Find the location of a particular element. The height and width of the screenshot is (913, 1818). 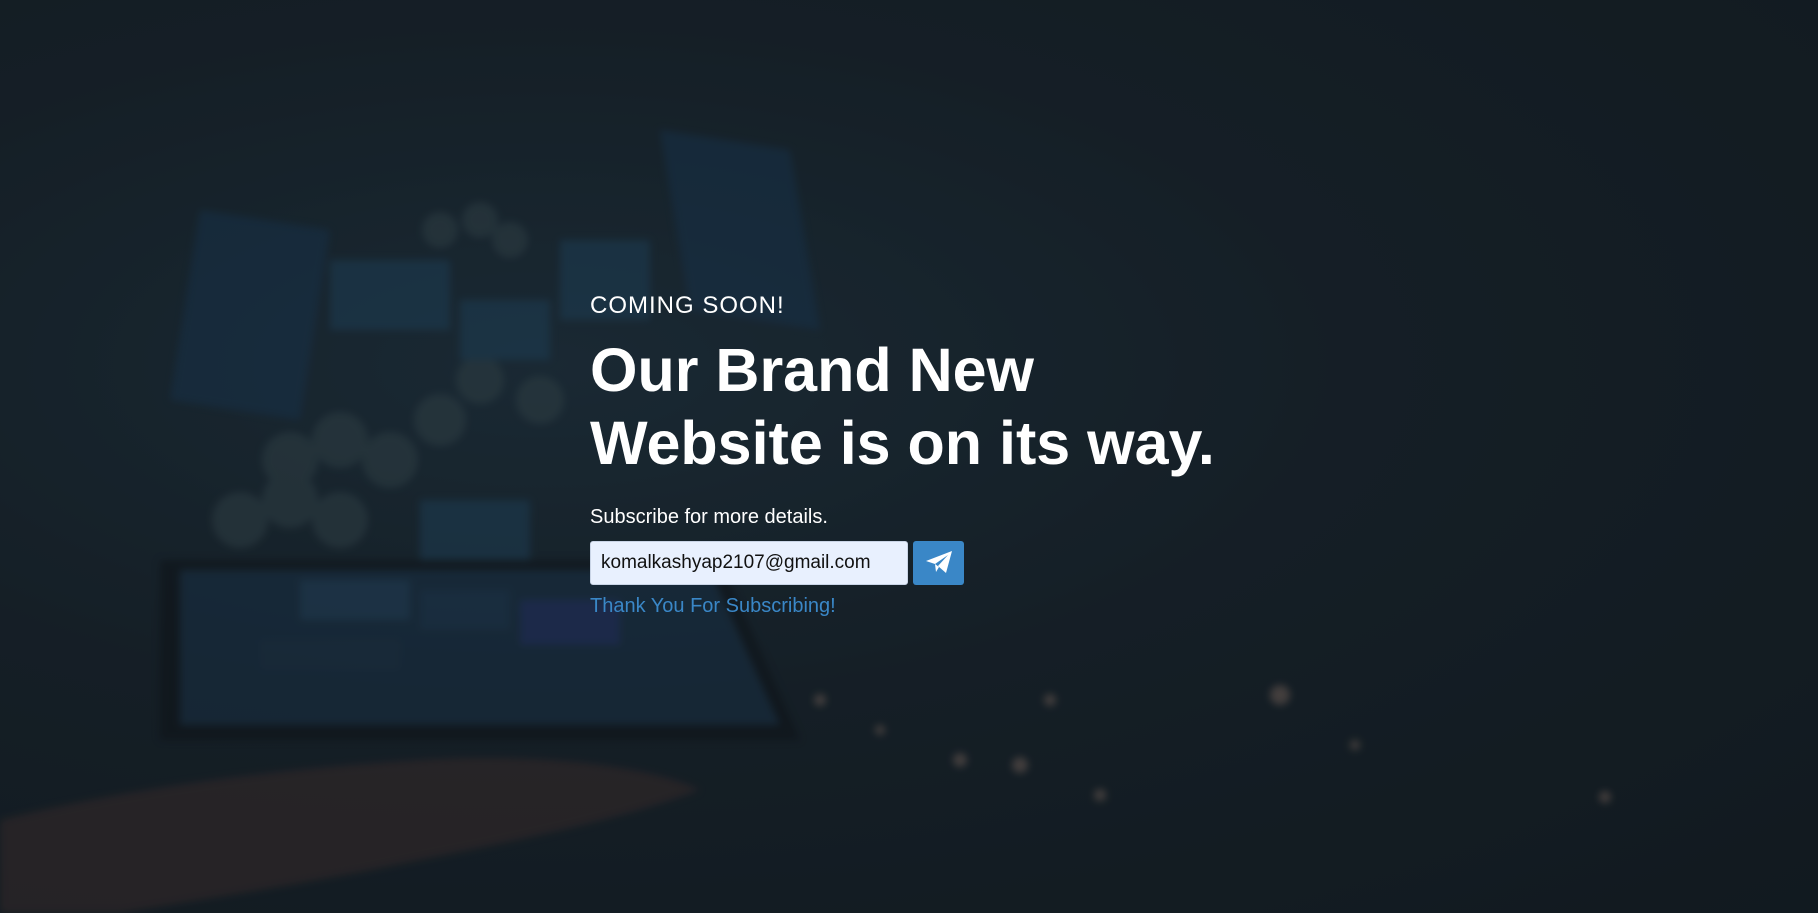

headline: Our Brand New Website is on its way. is located at coordinates (970, 407).